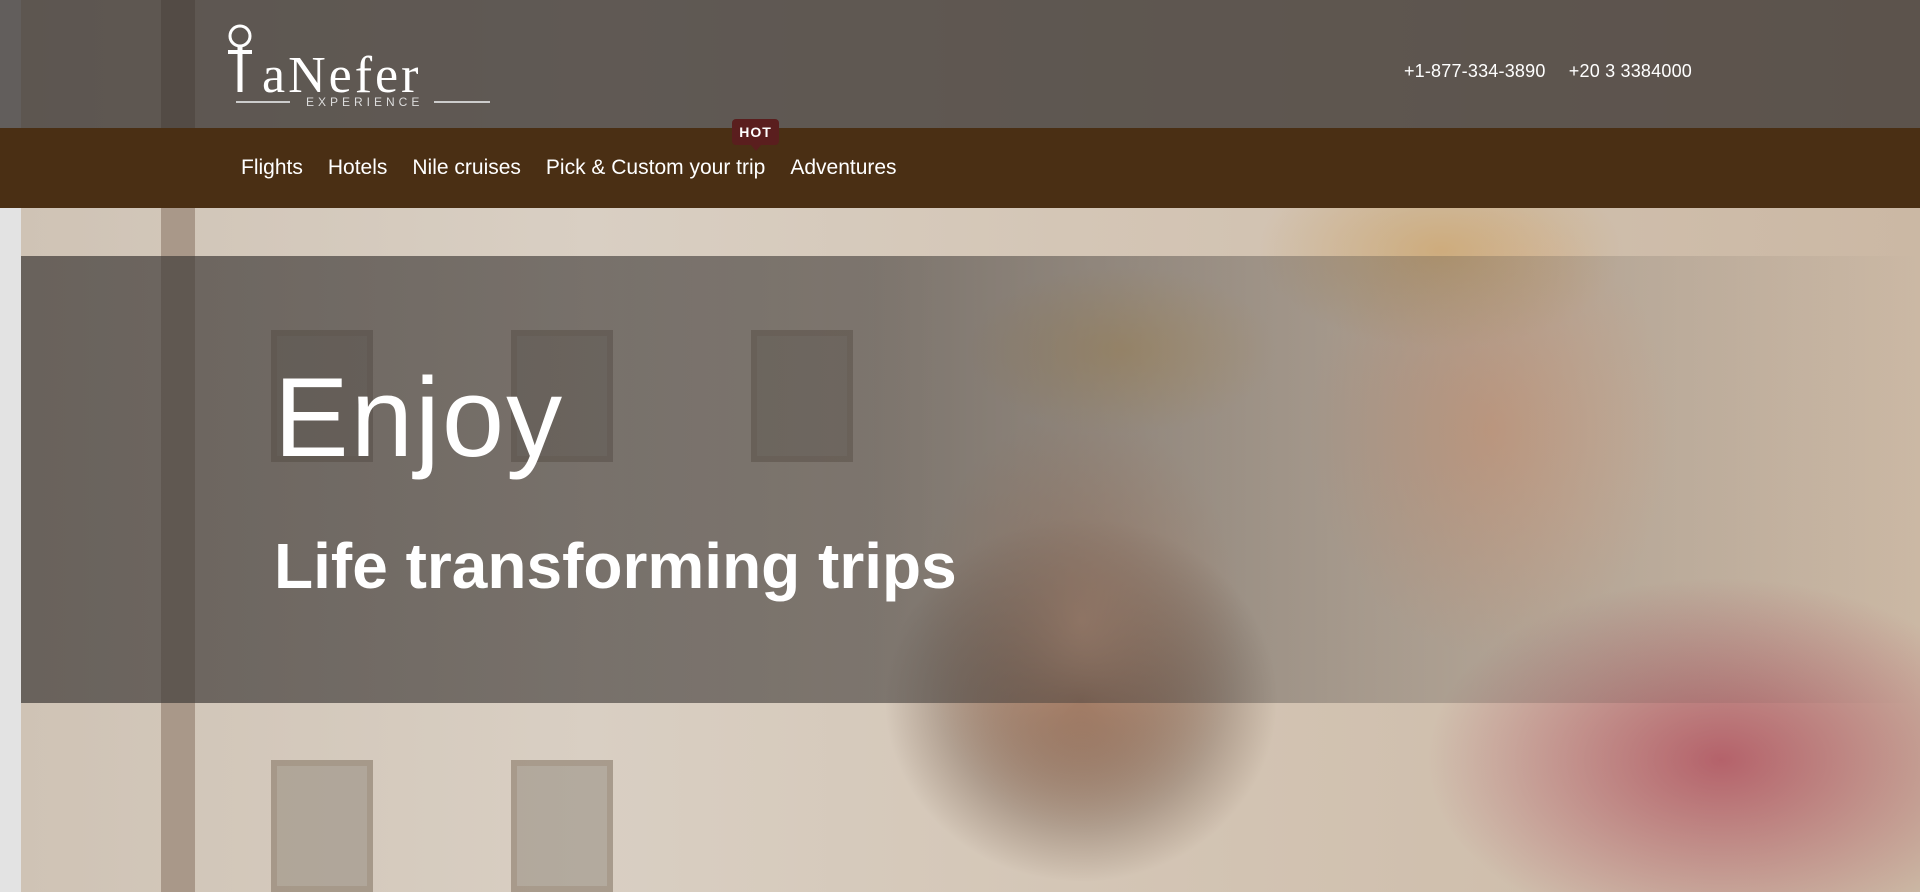 The image size is (1920, 892). What do you see at coordinates (361, 65) in the screenshot?
I see `tanefer-logo: aNefer EXPERIENCE` at bounding box center [361, 65].